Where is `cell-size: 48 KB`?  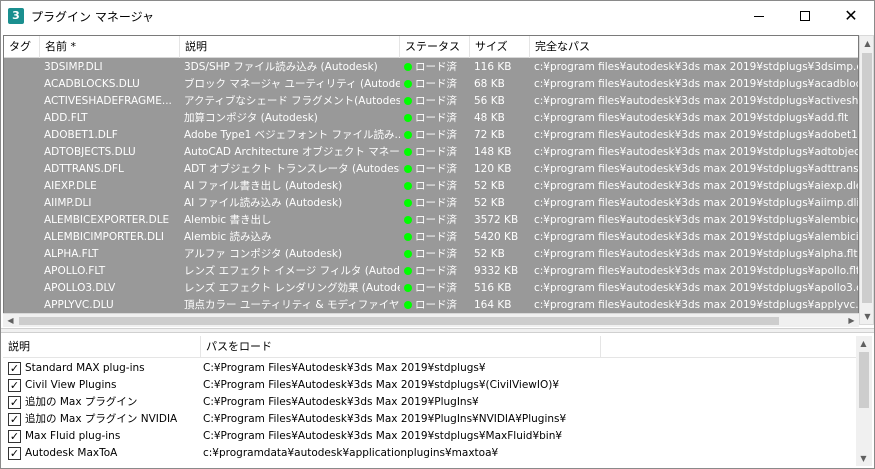 cell-size: 48 KB is located at coordinates (489, 118).